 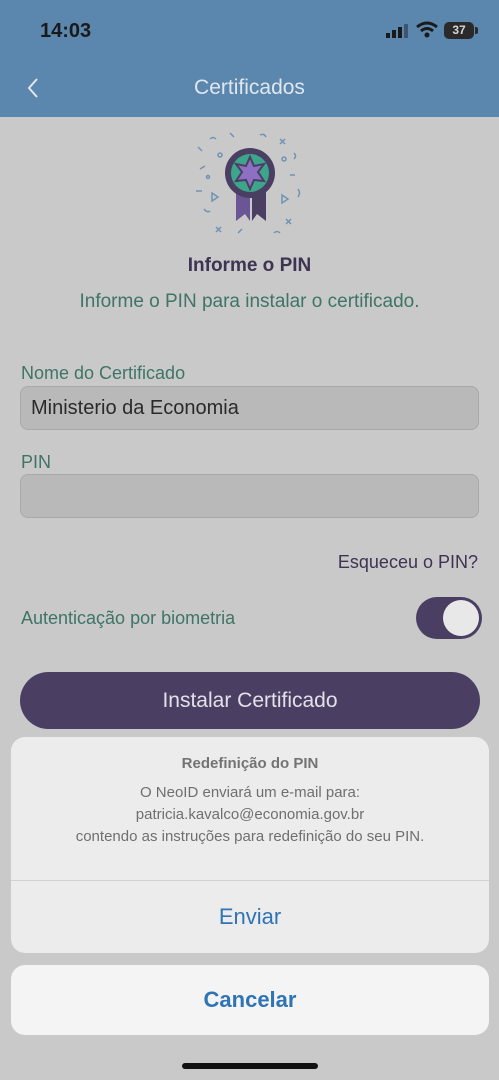 I want to click on action-sheet-title: Redefinição do PIN, so click(x=250, y=763).